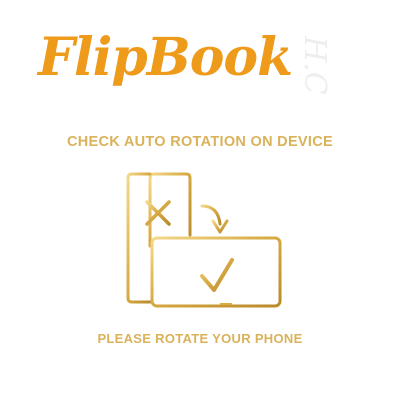 The height and width of the screenshot is (400, 400). What do you see at coordinates (314, 65) in the screenshot?
I see `watermark: H.C` at bounding box center [314, 65].